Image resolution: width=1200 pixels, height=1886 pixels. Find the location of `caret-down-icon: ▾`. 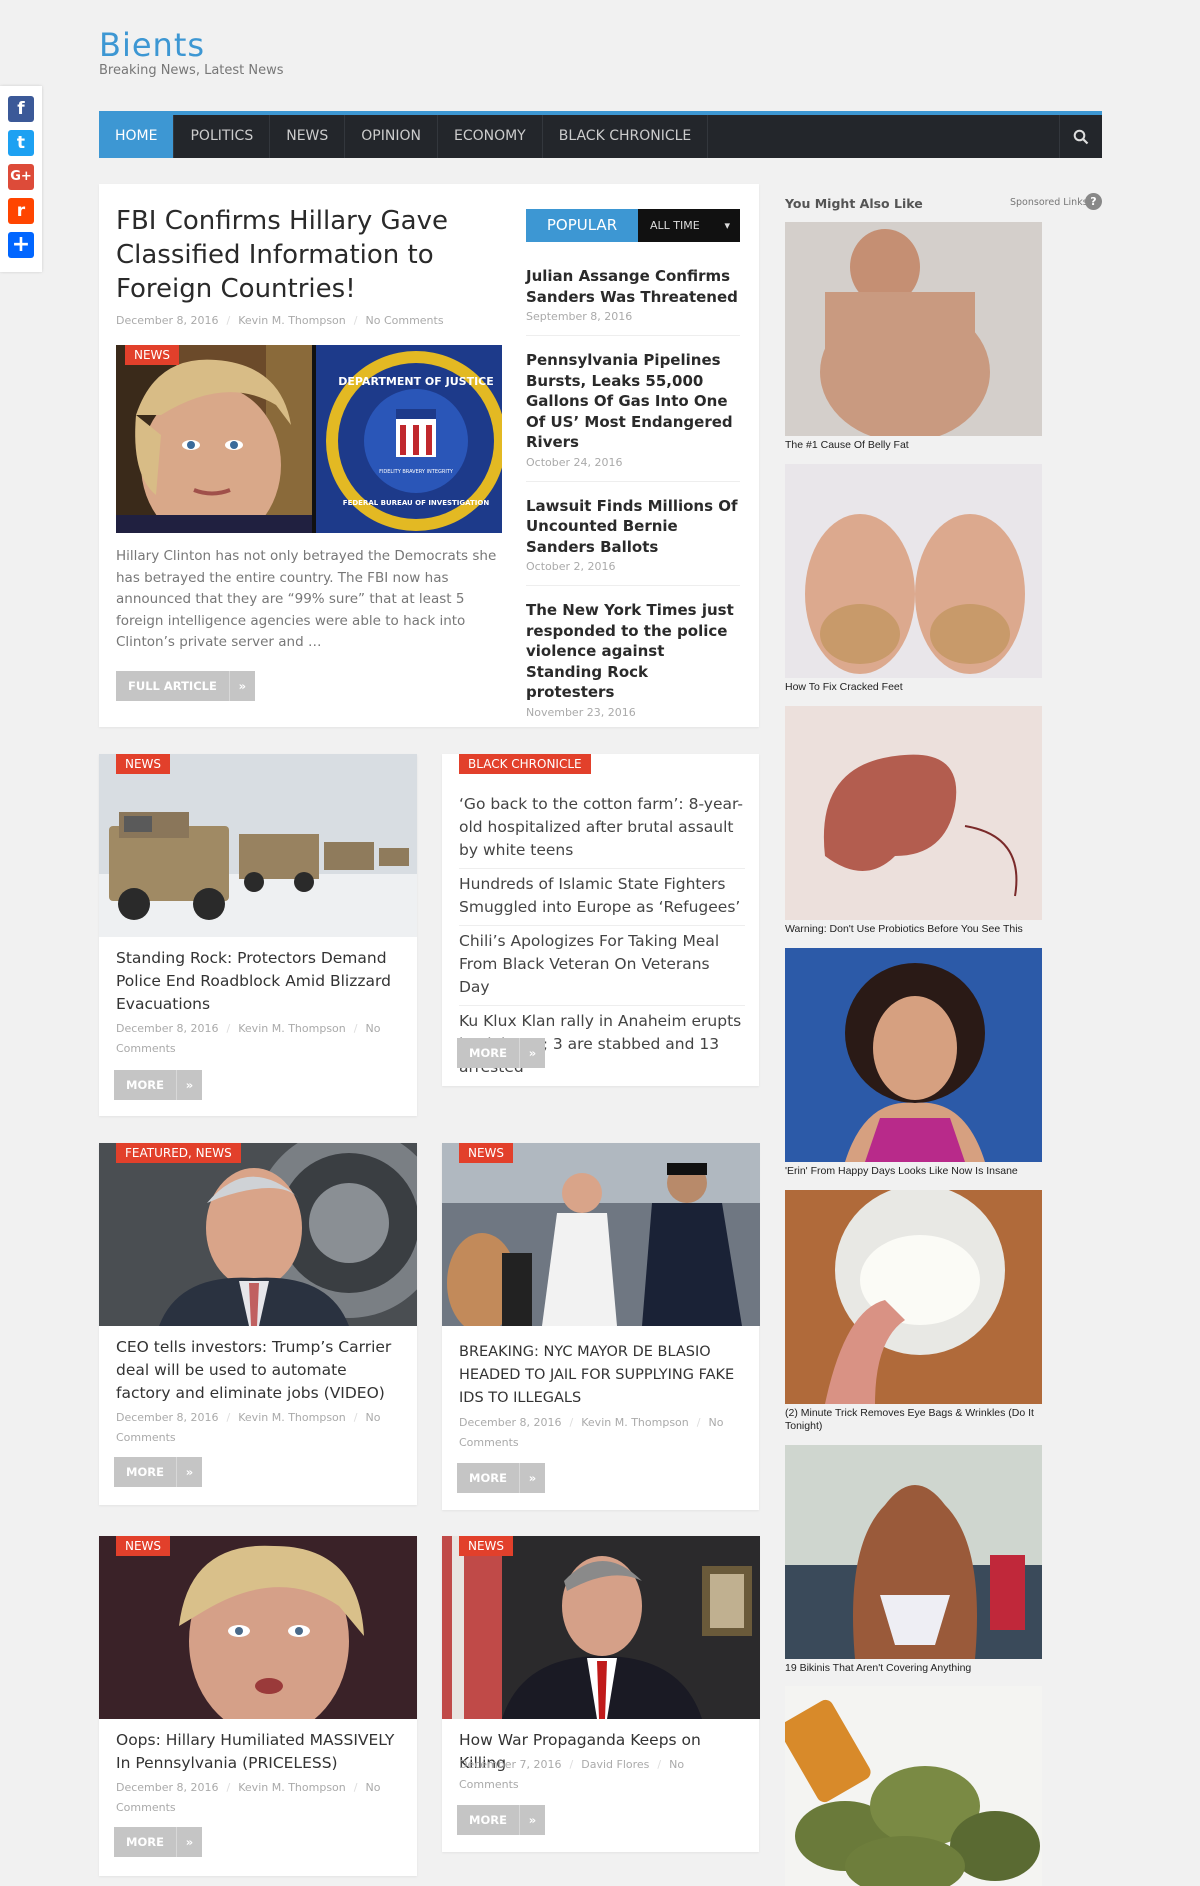

caret-down-icon: ▾ is located at coordinates (727, 225).